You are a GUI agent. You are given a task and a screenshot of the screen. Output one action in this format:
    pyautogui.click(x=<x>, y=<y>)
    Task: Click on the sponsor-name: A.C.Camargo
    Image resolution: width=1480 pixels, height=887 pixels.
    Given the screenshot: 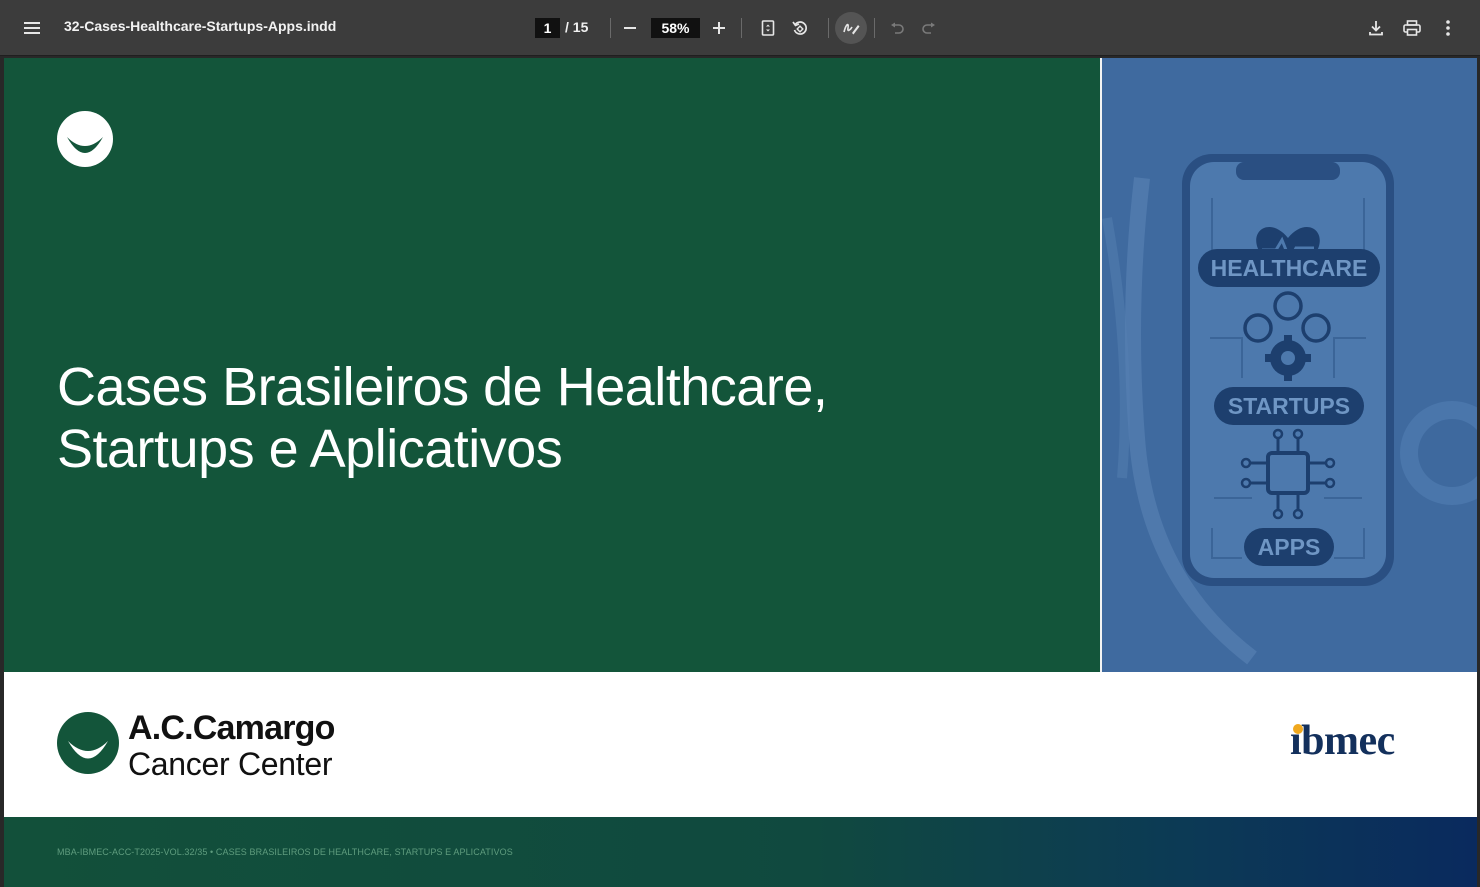 What is the action you would take?
    pyautogui.click(x=231, y=728)
    